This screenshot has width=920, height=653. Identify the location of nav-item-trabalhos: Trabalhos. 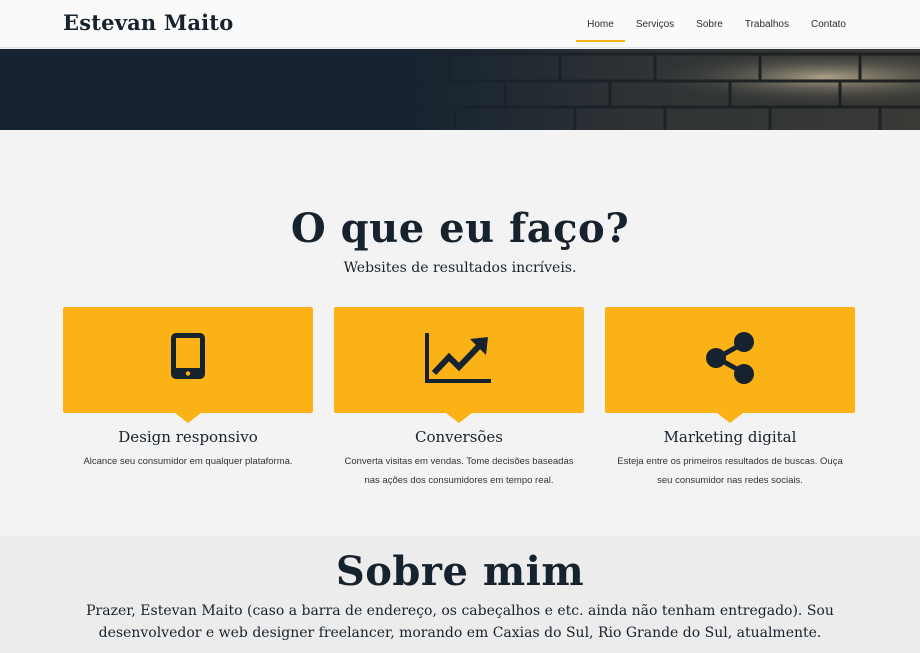
(767, 21).